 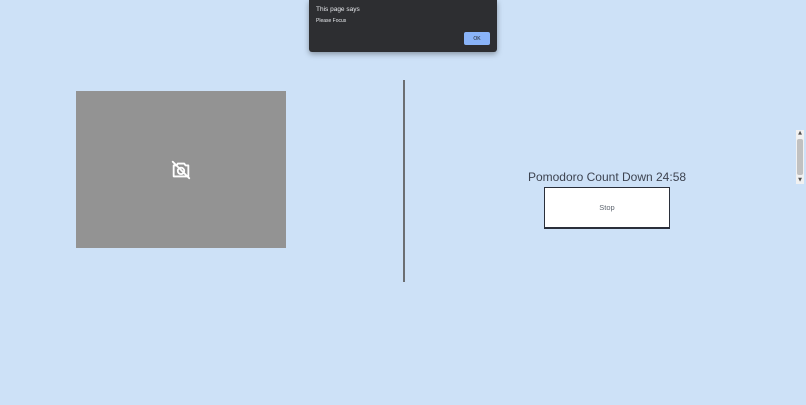 What do you see at coordinates (331, 21) in the screenshot?
I see `alert-message: Please Focus` at bounding box center [331, 21].